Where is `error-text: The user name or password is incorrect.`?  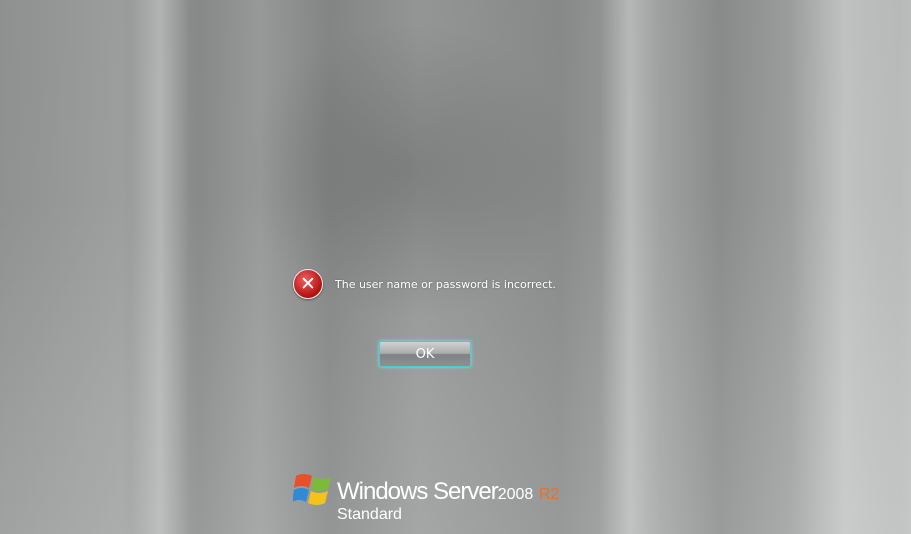 error-text: The user name or password is incorrect. is located at coordinates (445, 284).